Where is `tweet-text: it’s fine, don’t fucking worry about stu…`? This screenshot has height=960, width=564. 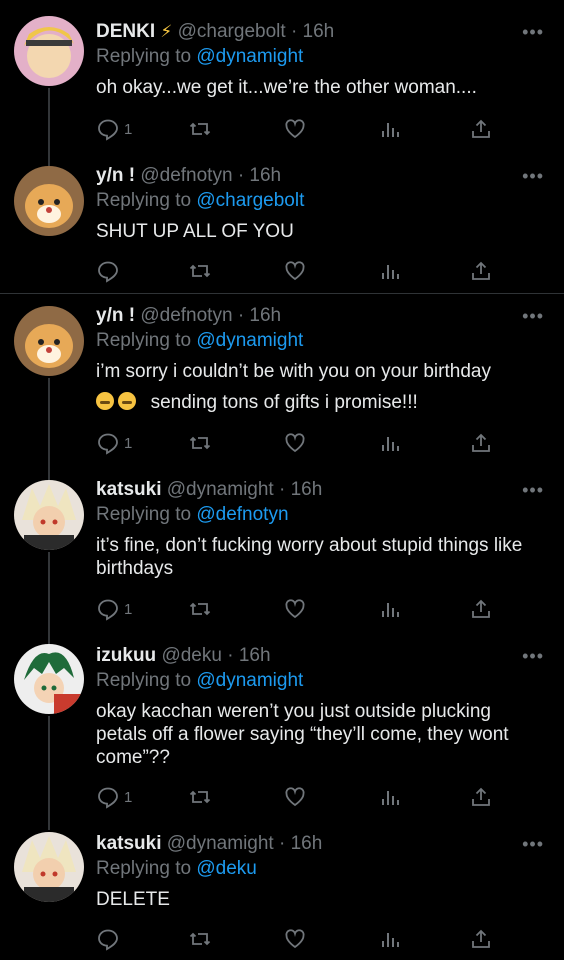 tweet-text: it’s fine, don’t fucking worry about stu… is located at coordinates (309, 557).